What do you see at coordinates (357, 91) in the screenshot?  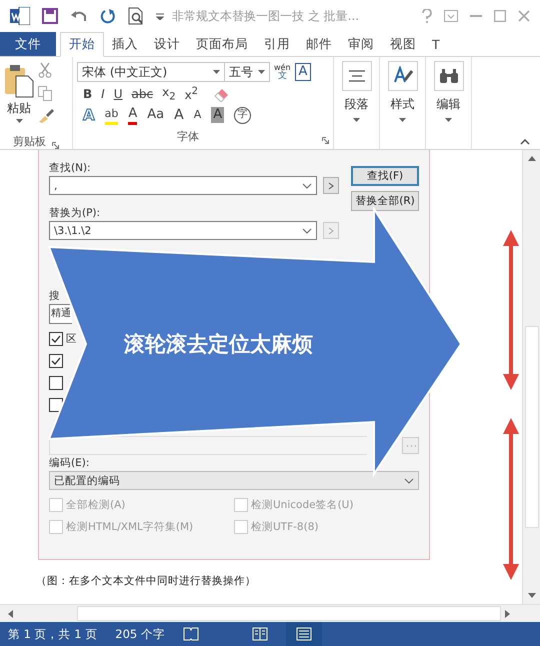 I see `ribbon-button: 段落` at bounding box center [357, 91].